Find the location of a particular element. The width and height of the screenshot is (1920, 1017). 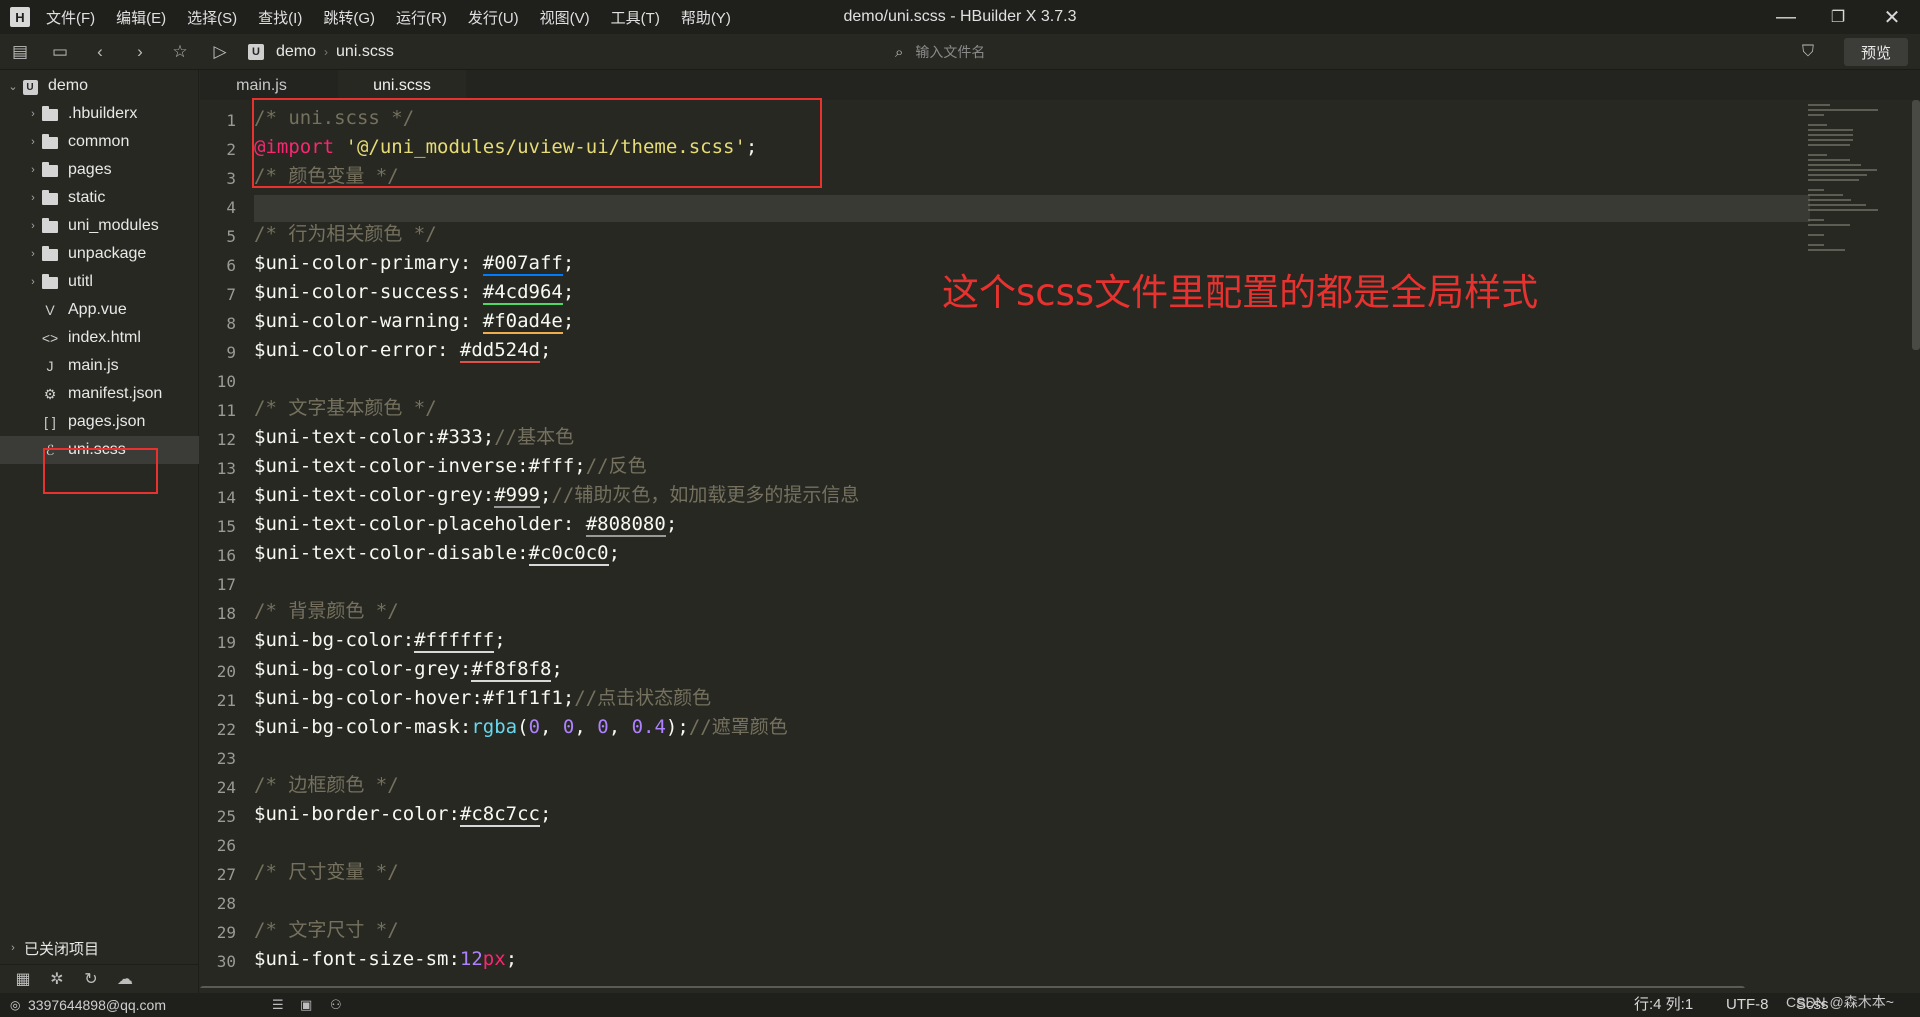

git-icon: ↻ is located at coordinates (91, 979).